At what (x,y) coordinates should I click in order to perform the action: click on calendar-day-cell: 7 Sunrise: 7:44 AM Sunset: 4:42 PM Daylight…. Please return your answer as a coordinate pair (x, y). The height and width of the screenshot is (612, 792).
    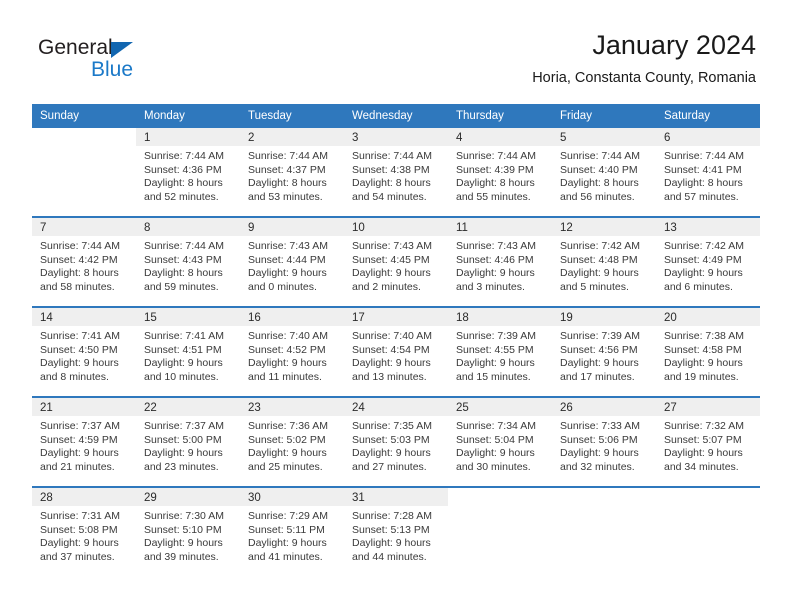
    Looking at the image, I should click on (84, 261).